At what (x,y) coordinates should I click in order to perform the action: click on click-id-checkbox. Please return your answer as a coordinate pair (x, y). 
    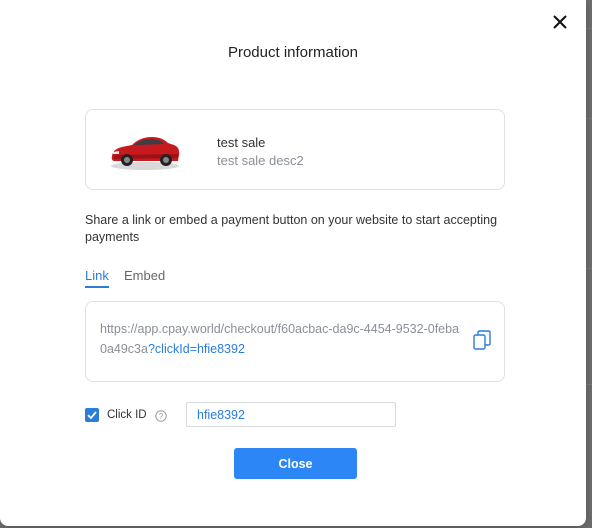
    Looking at the image, I should click on (92, 415).